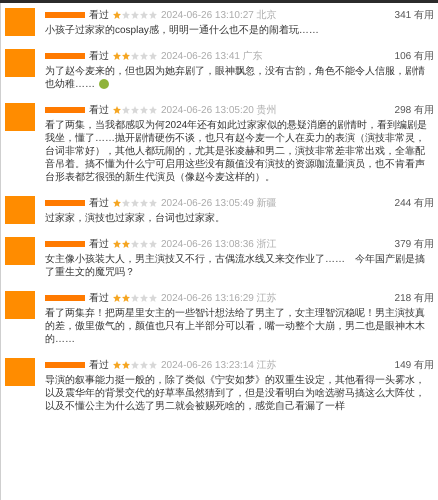 The width and height of the screenshot is (438, 500). Describe the element at coordinates (235, 266) in the screenshot. I see `comment-text: 女主像小孩装大人，男主演技又不行，古偶流水线又来交作业了…… 今年国产剧是搞了重生文的魔咒吗？` at that location.